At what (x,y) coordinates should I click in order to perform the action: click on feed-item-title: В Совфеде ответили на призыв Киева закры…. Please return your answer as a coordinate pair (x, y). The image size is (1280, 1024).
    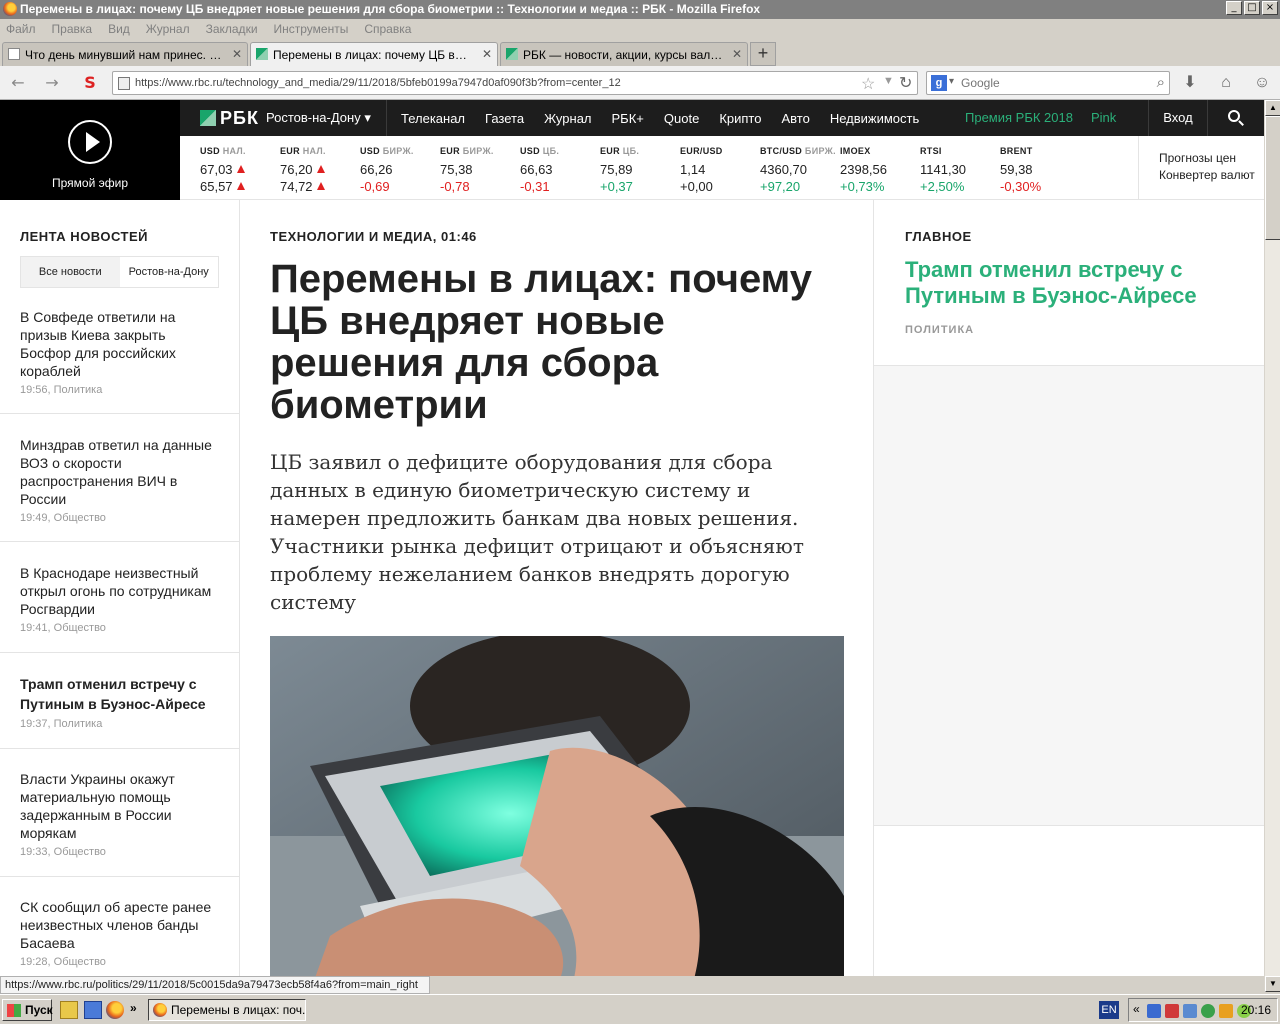
    Looking at the image, I should click on (120, 344).